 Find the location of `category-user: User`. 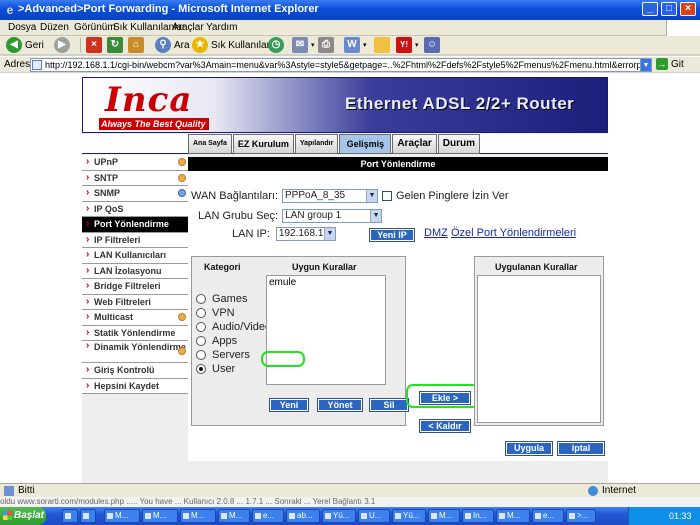

category-user: User is located at coordinates (215, 369).